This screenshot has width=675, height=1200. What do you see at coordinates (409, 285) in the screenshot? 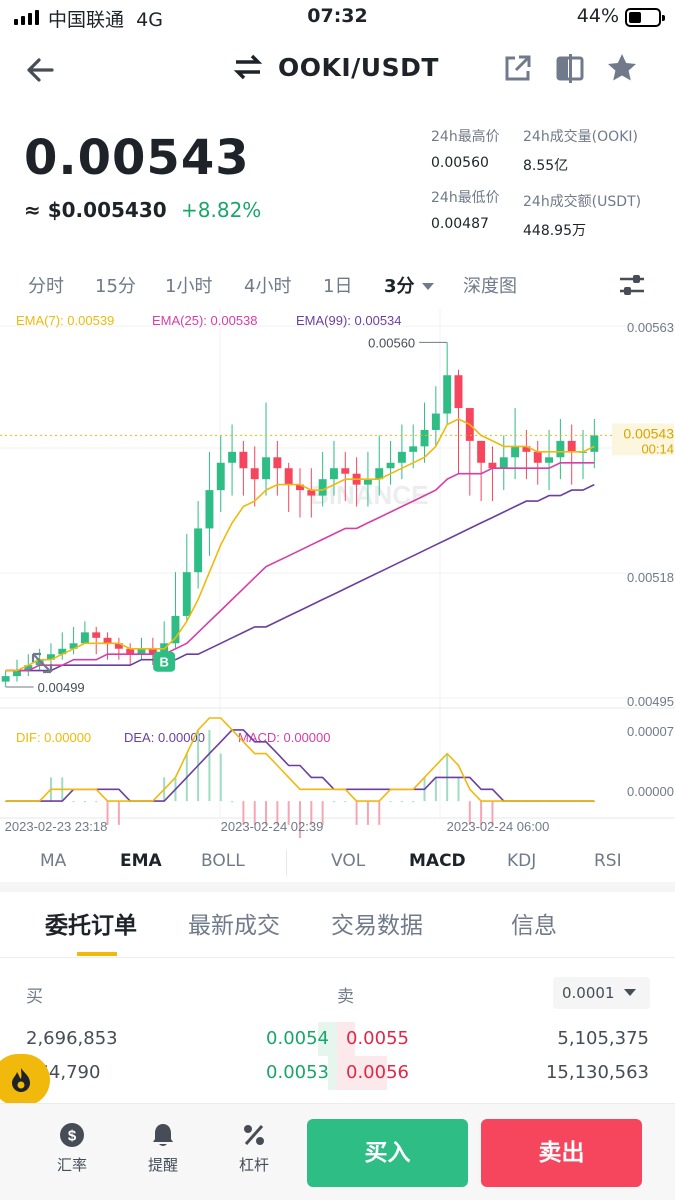
I see `tf-3m: 3分` at bounding box center [409, 285].